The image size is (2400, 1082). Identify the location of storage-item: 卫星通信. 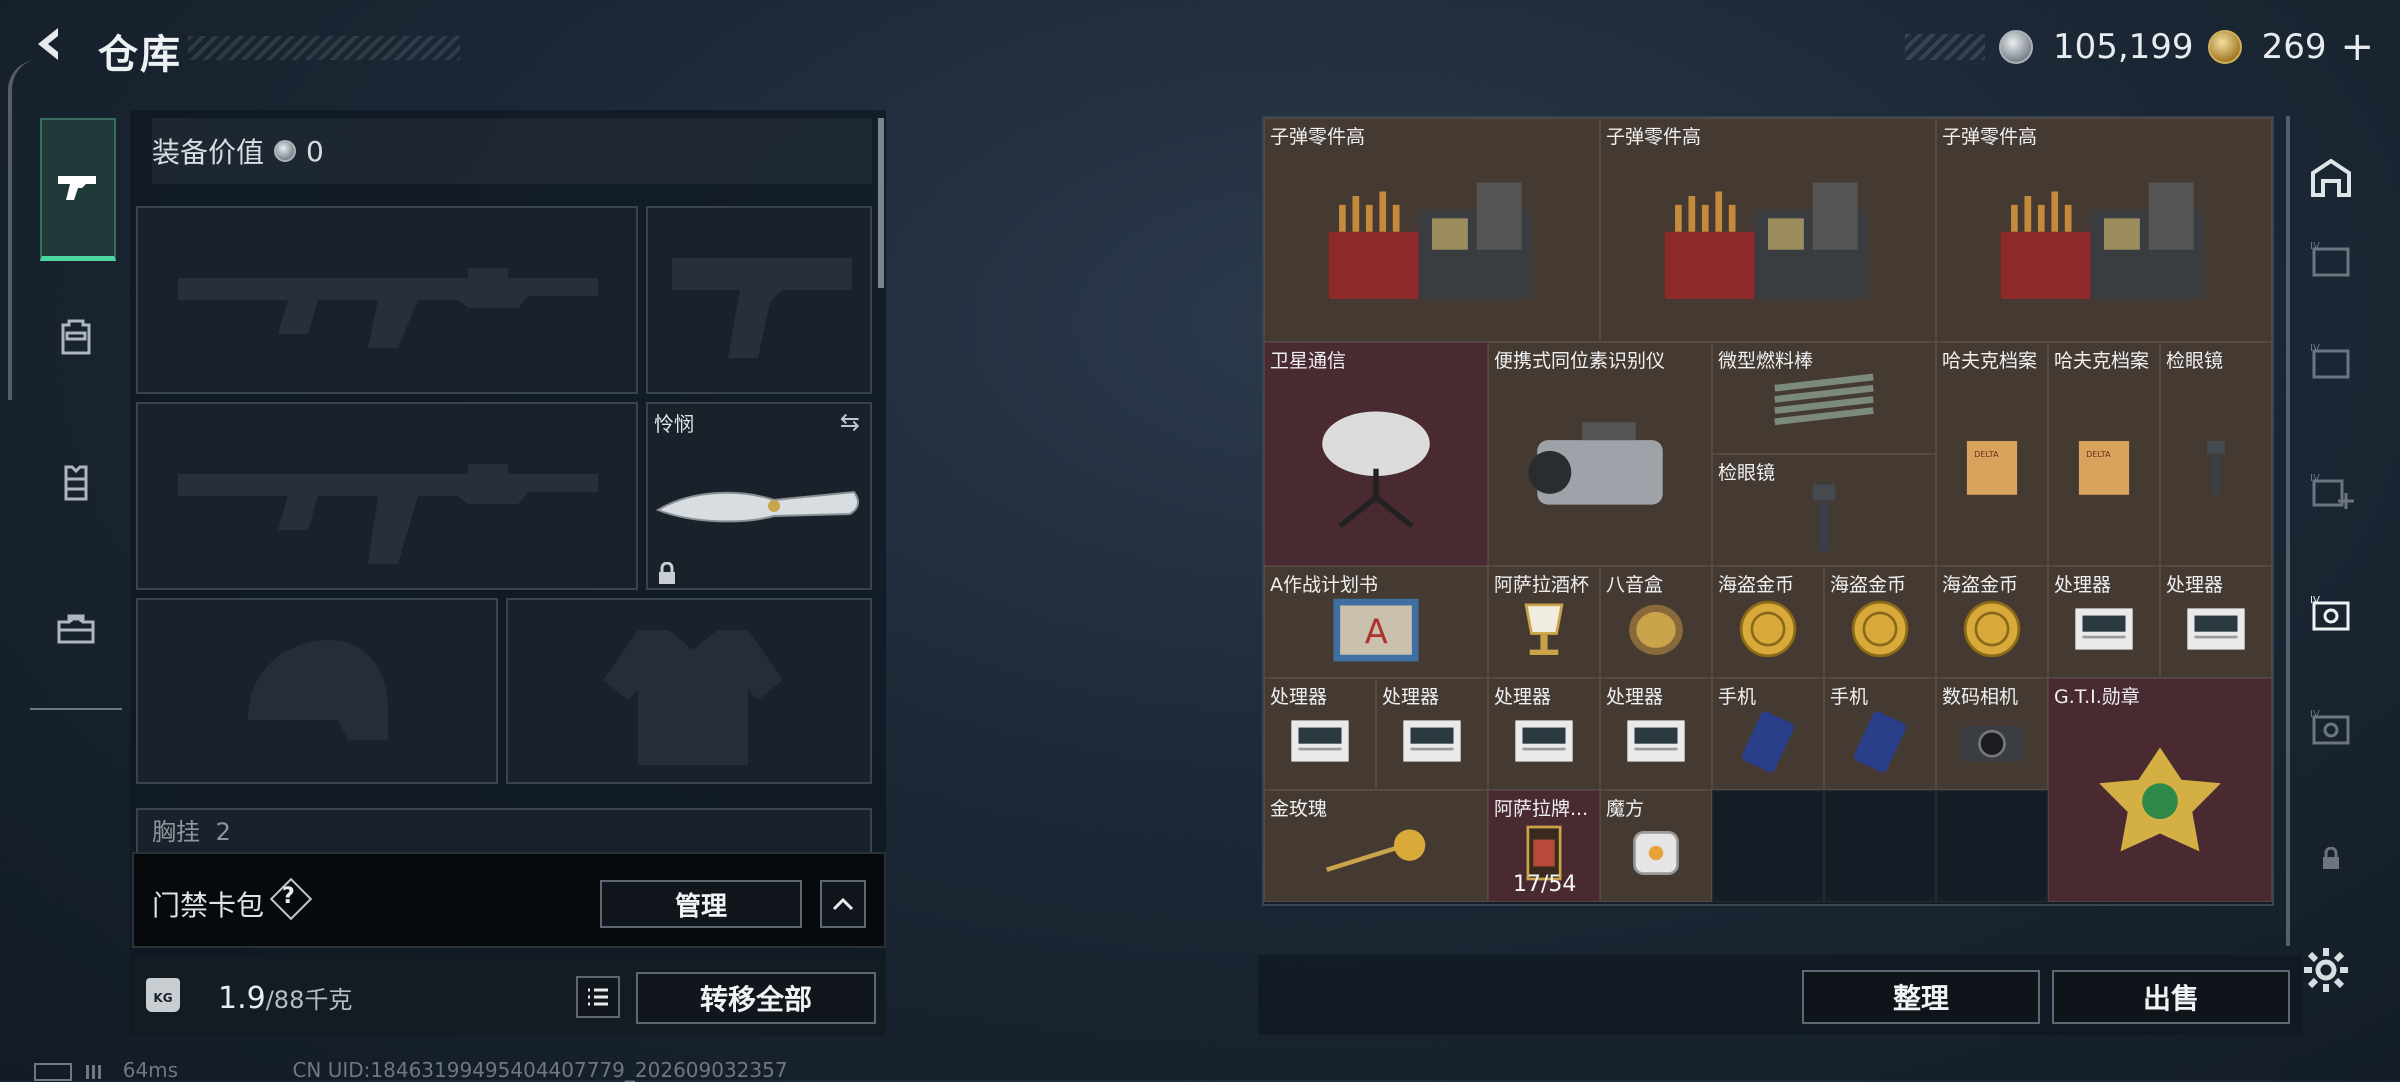
(1376, 454).